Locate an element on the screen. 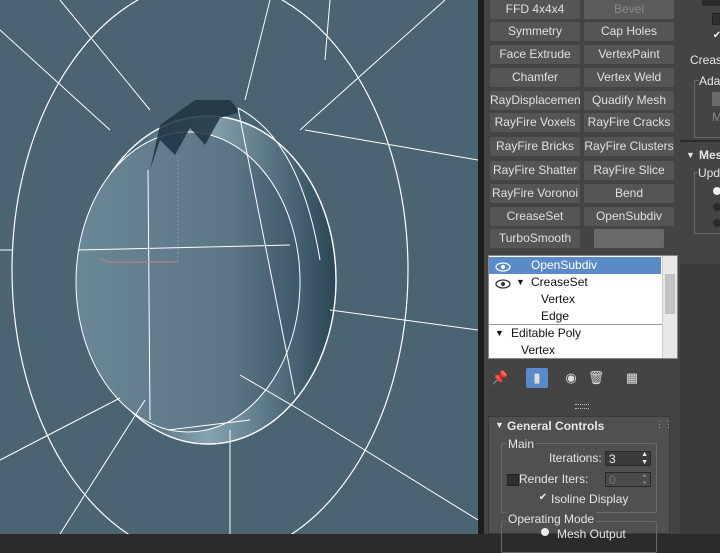 The width and height of the screenshot is (720, 553). ada-group-box is located at coordinates (707, 109).